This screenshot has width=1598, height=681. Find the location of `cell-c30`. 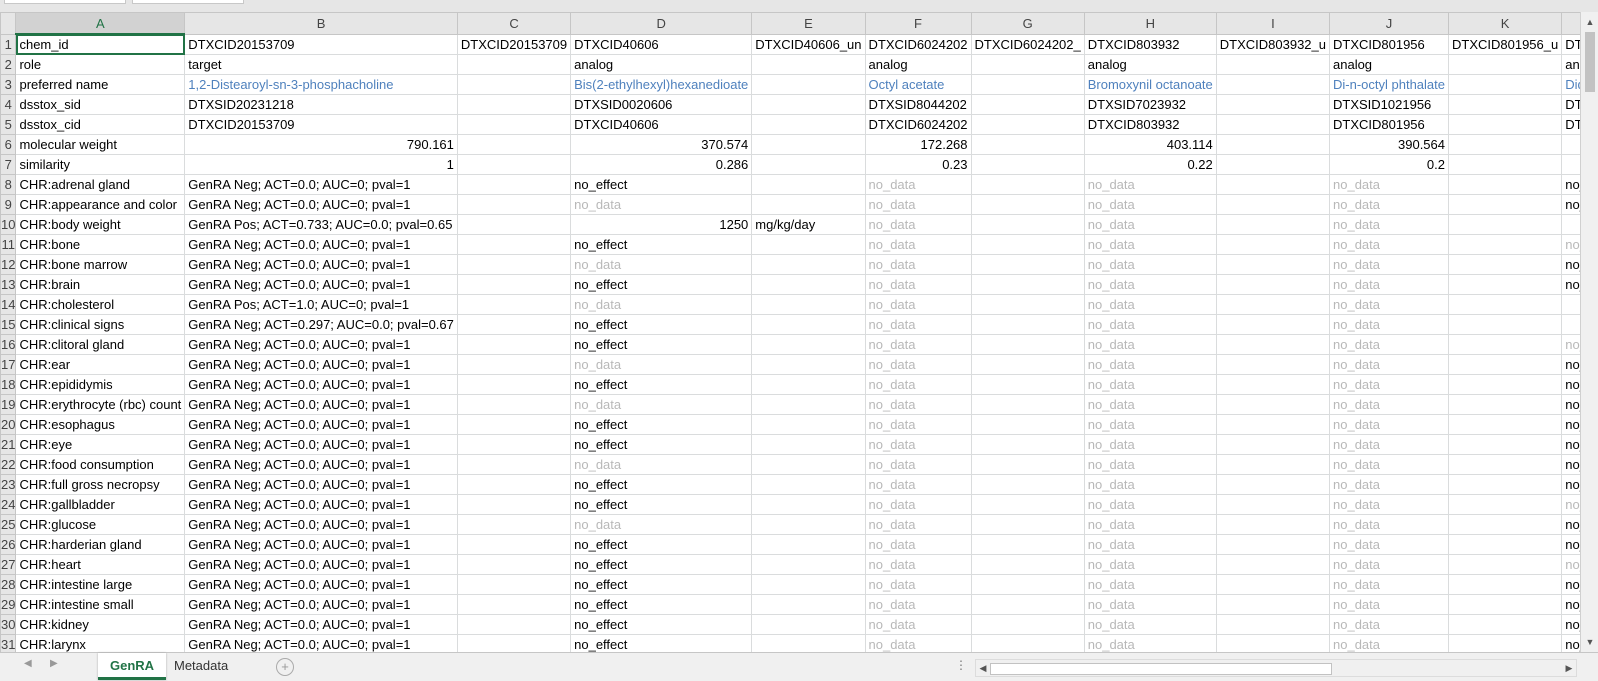

cell-c30 is located at coordinates (514, 624).